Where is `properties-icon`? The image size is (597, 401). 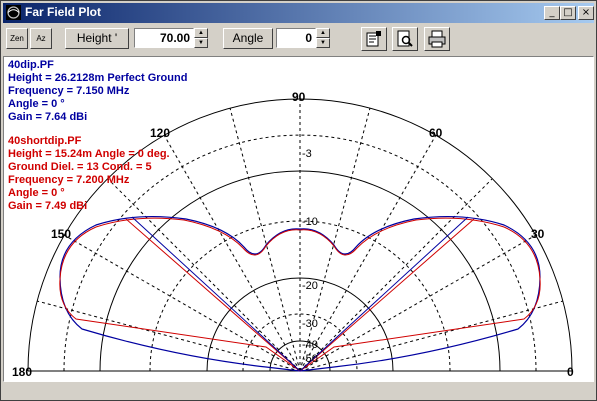
properties-icon is located at coordinates (373, 39).